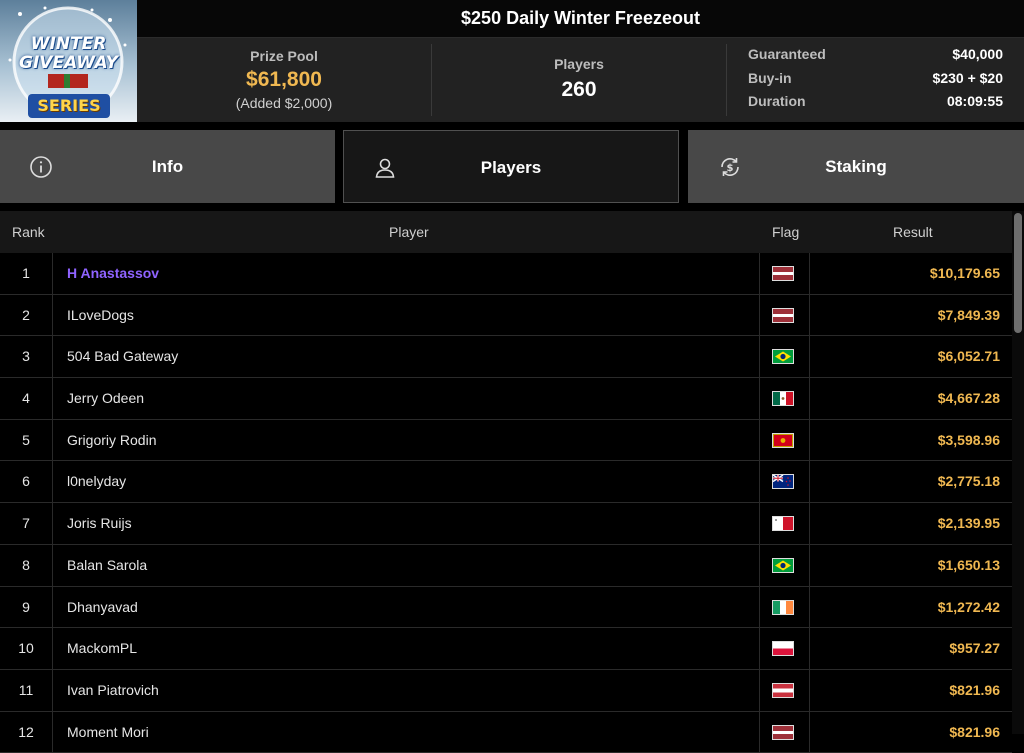 Image resolution: width=1024 pixels, height=753 pixels. What do you see at coordinates (68, 61) in the screenshot?
I see `winter-giveaway-logo: WINTER GIVEAWAY SERIES` at bounding box center [68, 61].